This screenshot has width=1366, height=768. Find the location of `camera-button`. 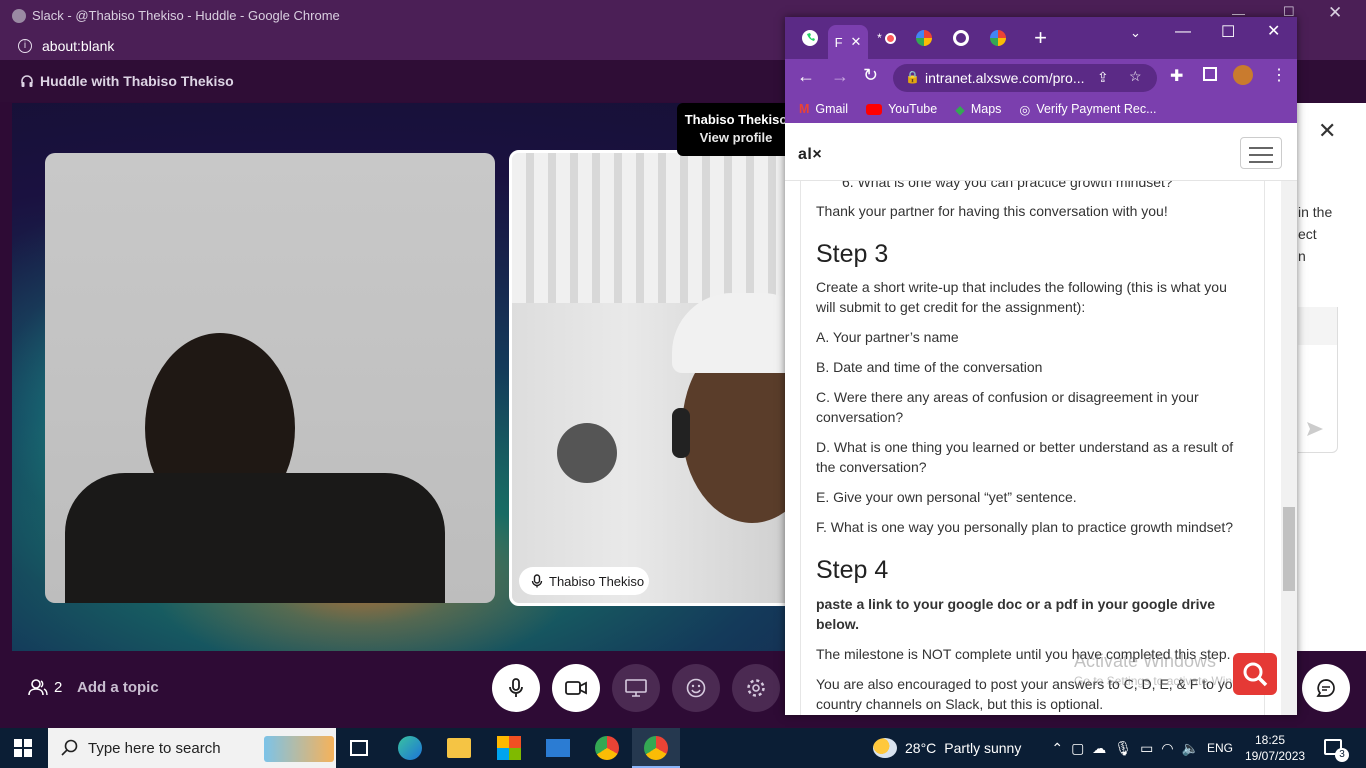

camera-button is located at coordinates (576, 688).